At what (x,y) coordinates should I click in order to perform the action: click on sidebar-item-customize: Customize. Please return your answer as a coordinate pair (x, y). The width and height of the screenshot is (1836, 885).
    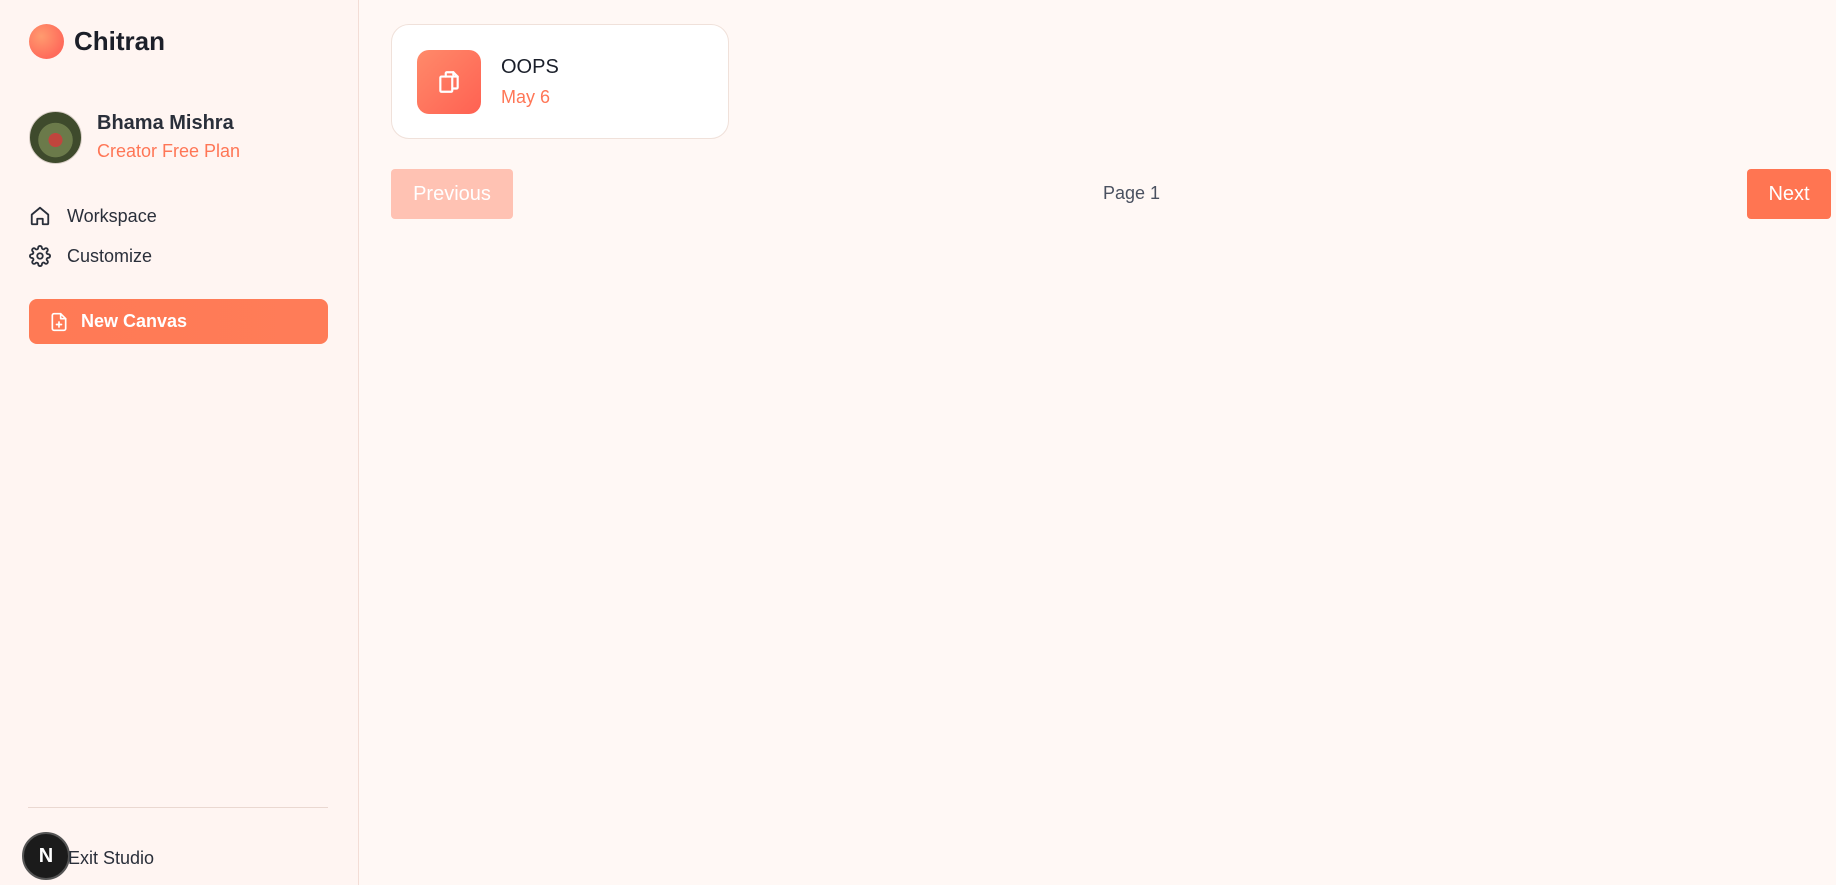
    Looking at the image, I should click on (90, 256).